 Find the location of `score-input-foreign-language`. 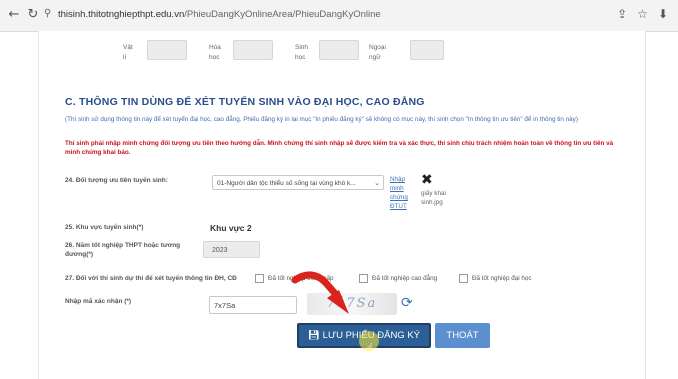

score-input-foreign-language is located at coordinates (427, 50).